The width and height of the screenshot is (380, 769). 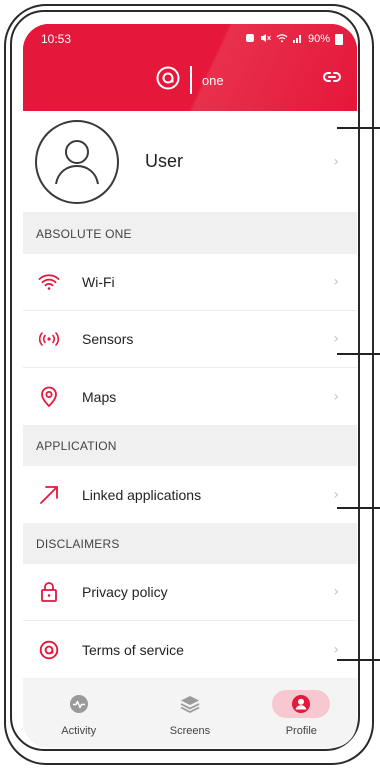 I want to click on list-item-label: Terms of service, so click(x=133, y=649).